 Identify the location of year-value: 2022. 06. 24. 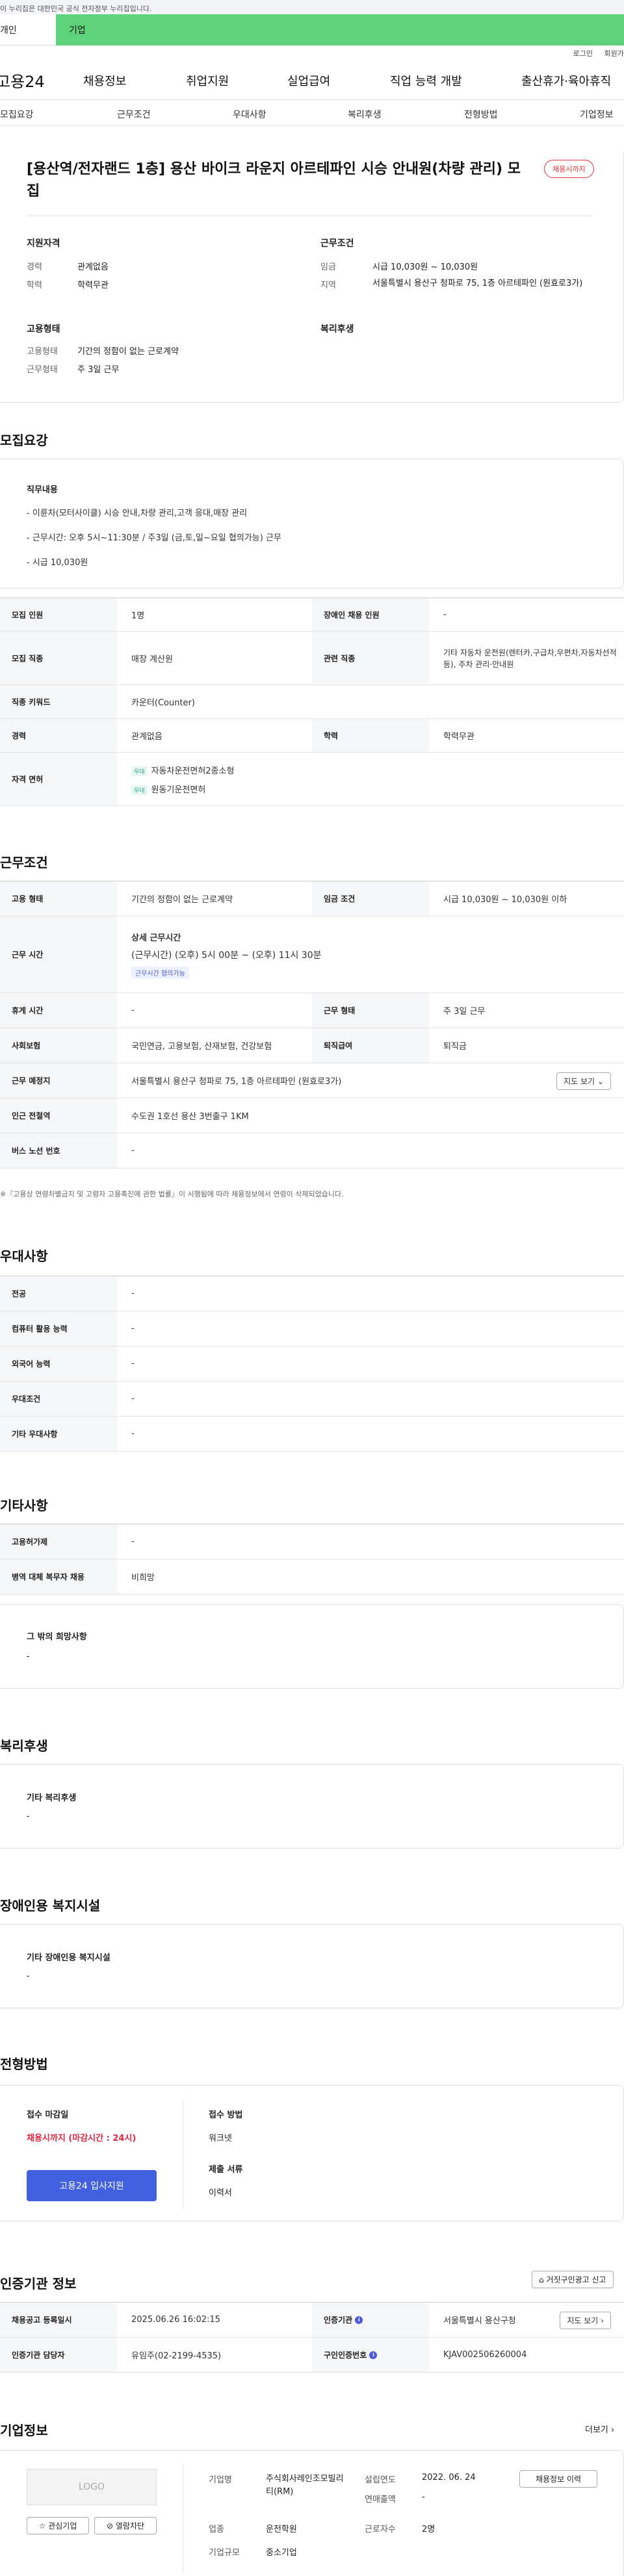
(449, 2477).